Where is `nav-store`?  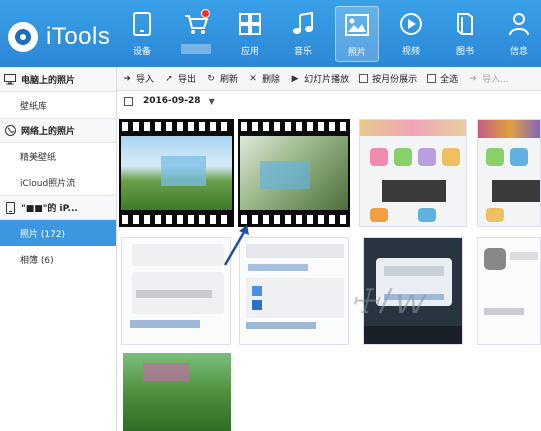
nav-store is located at coordinates (196, 34).